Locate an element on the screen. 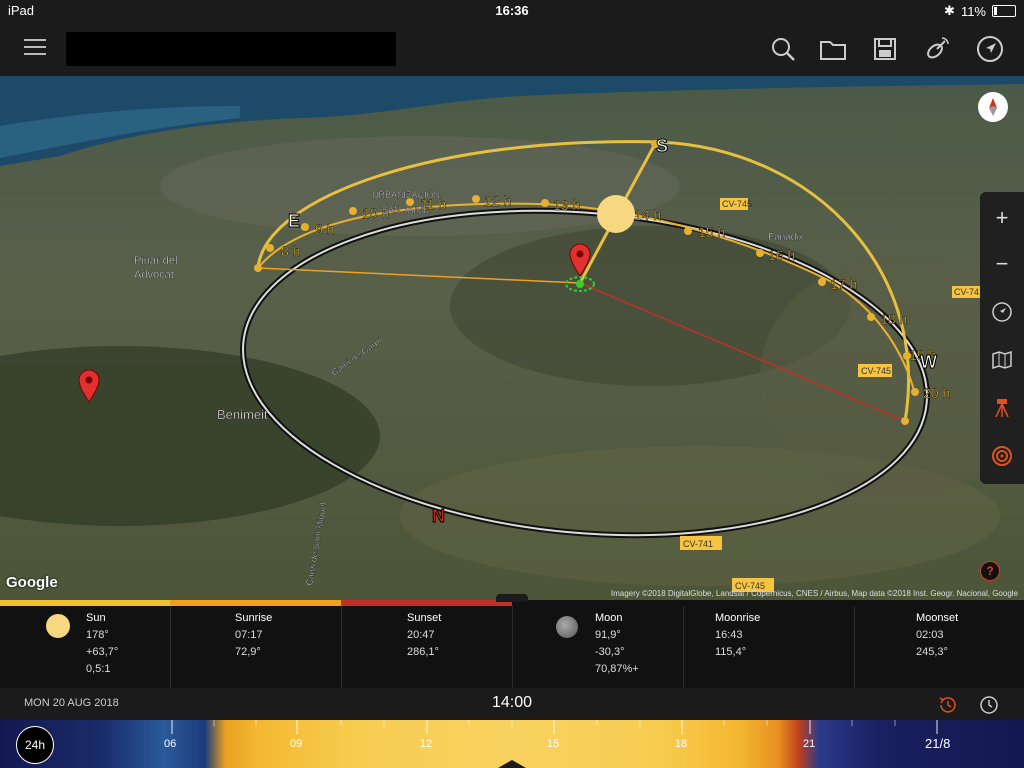  moon-illumination: 70,87%+ is located at coordinates (617, 669).